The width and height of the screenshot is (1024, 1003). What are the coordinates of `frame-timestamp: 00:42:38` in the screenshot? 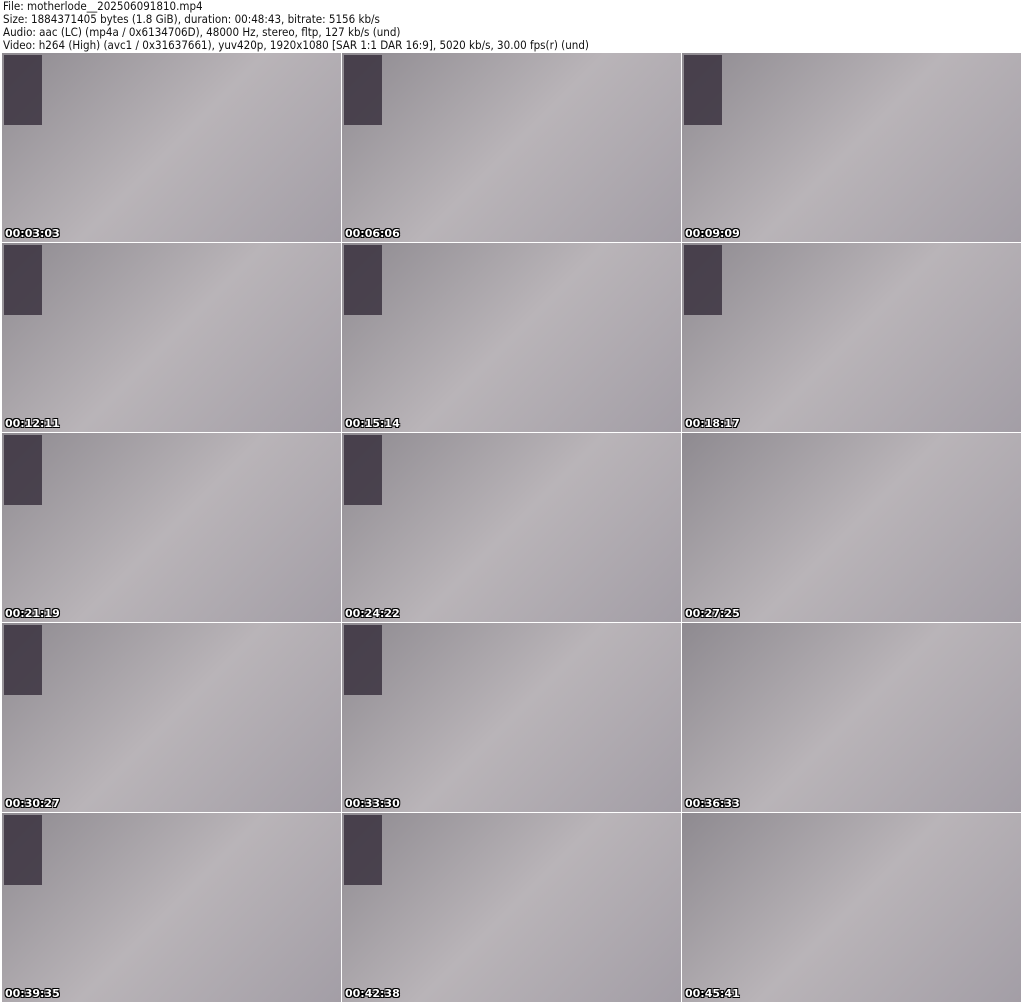 It's located at (372, 993).